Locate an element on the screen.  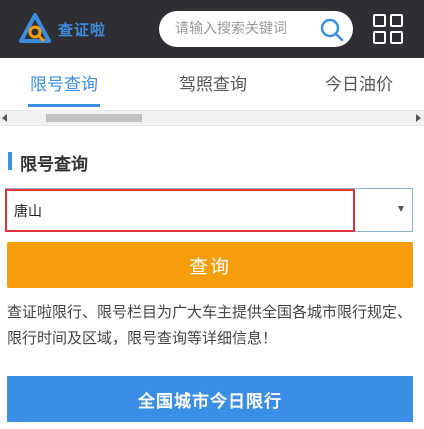
logo-text: 查证啦 is located at coordinates (82, 29).